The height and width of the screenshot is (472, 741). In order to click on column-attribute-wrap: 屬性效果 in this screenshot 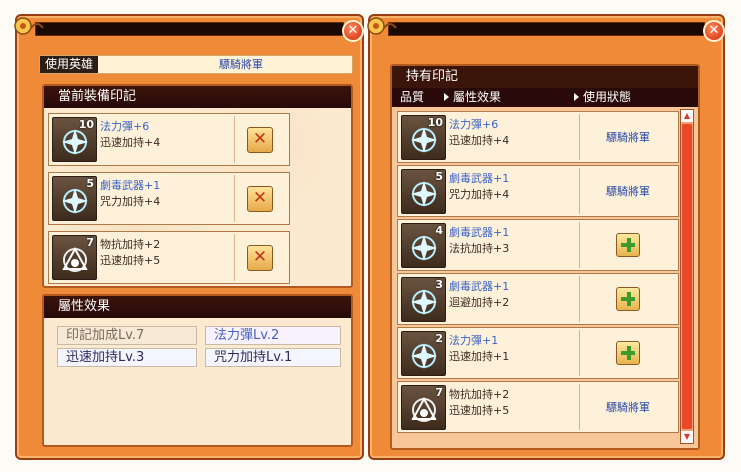, I will do `click(472, 97)`.